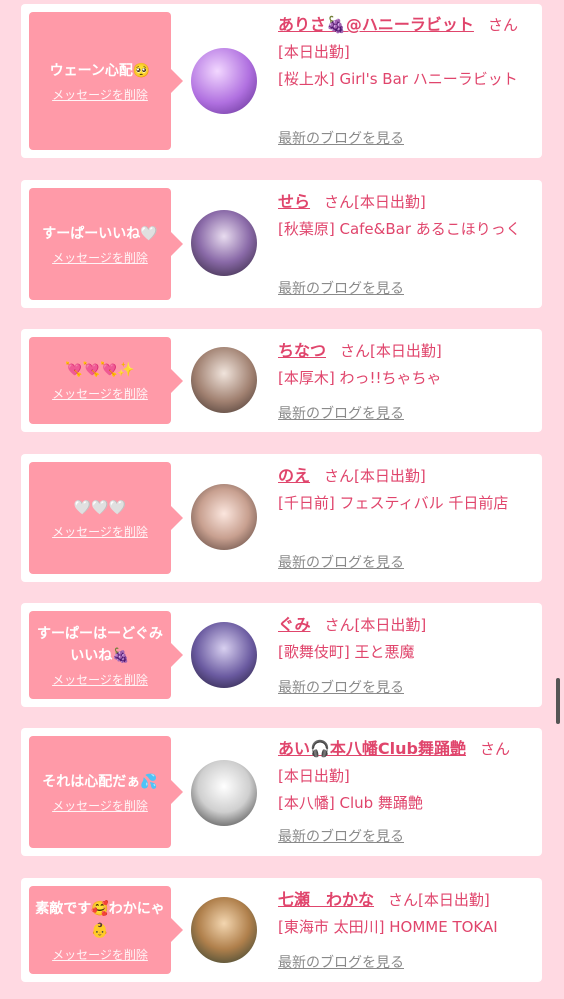 Image resolution: width=564 pixels, height=999 pixels. I want to click on cast-name-link: ちなつ, so click(302, 350).